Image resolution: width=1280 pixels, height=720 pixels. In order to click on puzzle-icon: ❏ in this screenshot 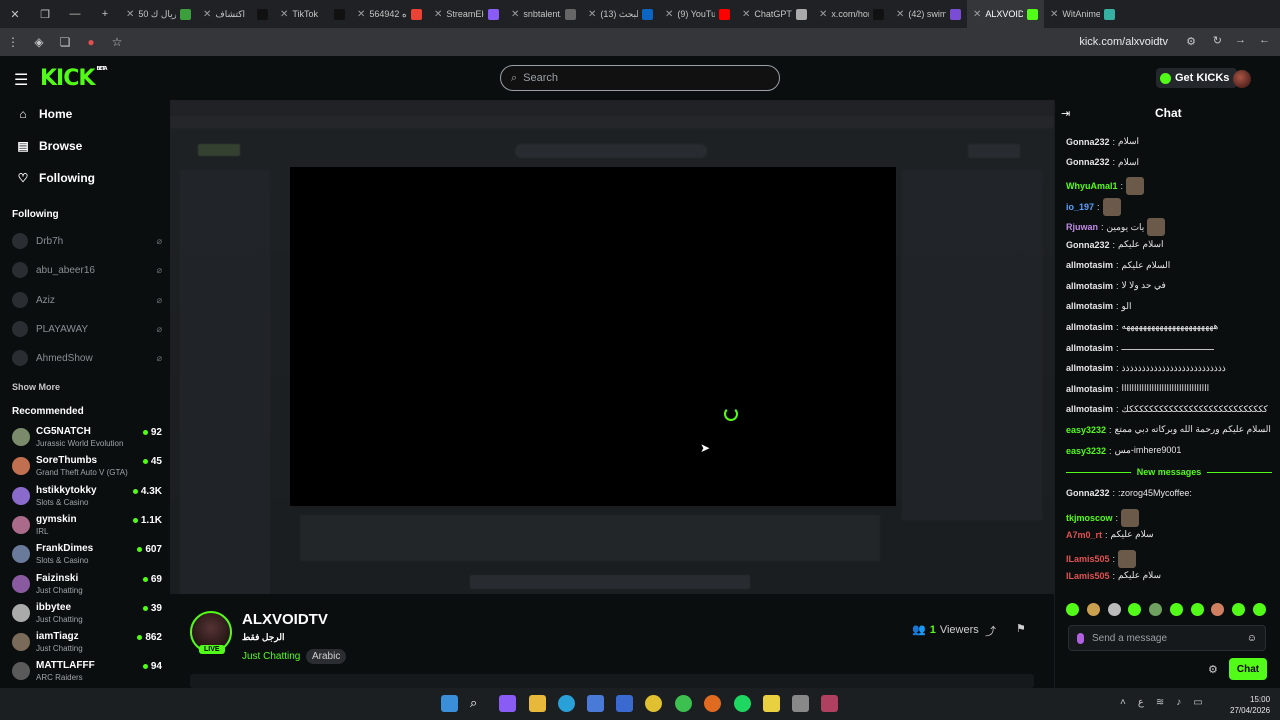, I will do `click(65, 42)`.